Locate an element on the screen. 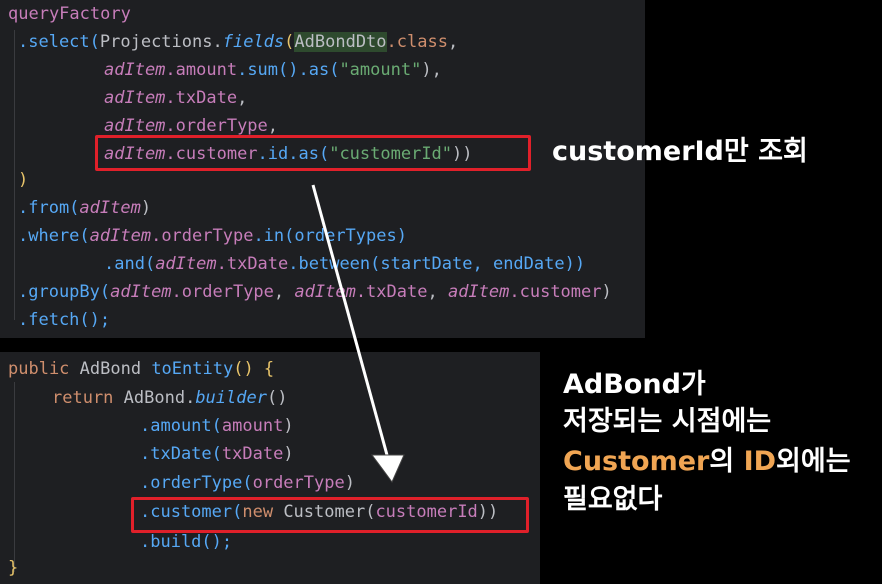 The height and width of the screenshot is (584, 882). caption-bottom-line-1: AdBond가 is located at coordinates (634, 384).